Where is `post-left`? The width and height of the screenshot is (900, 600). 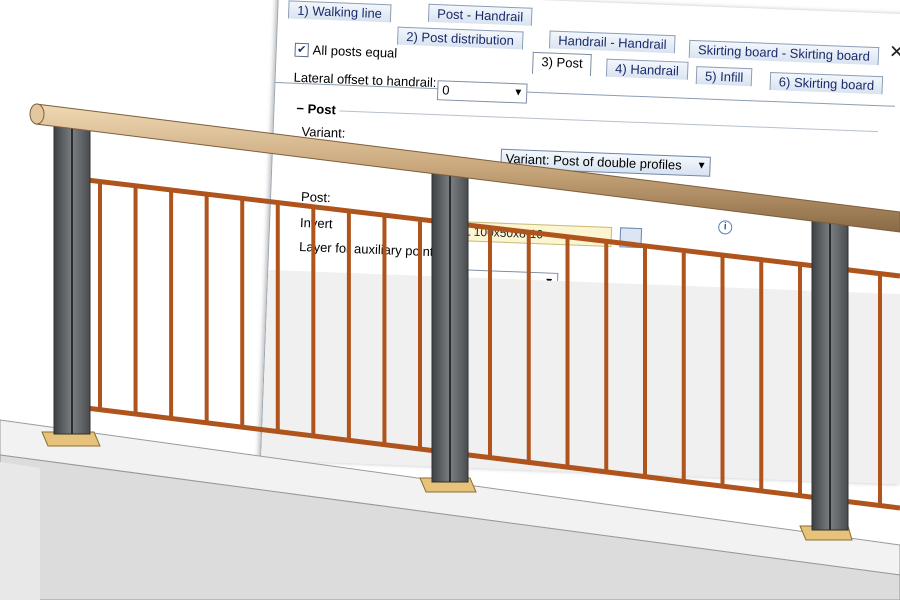 post-left is located at coordinates (71, 284).